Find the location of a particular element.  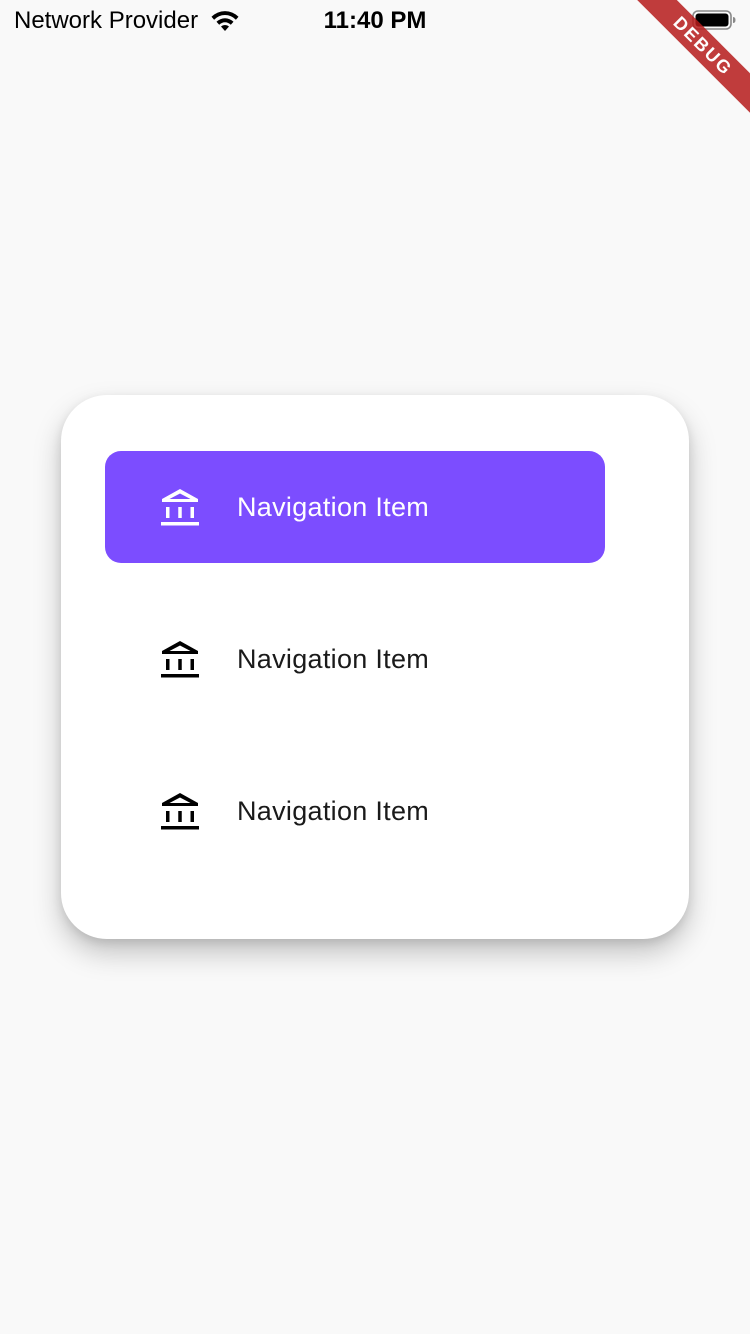

nav-item-3: Navigation Item is located at coordinates (355, 811).